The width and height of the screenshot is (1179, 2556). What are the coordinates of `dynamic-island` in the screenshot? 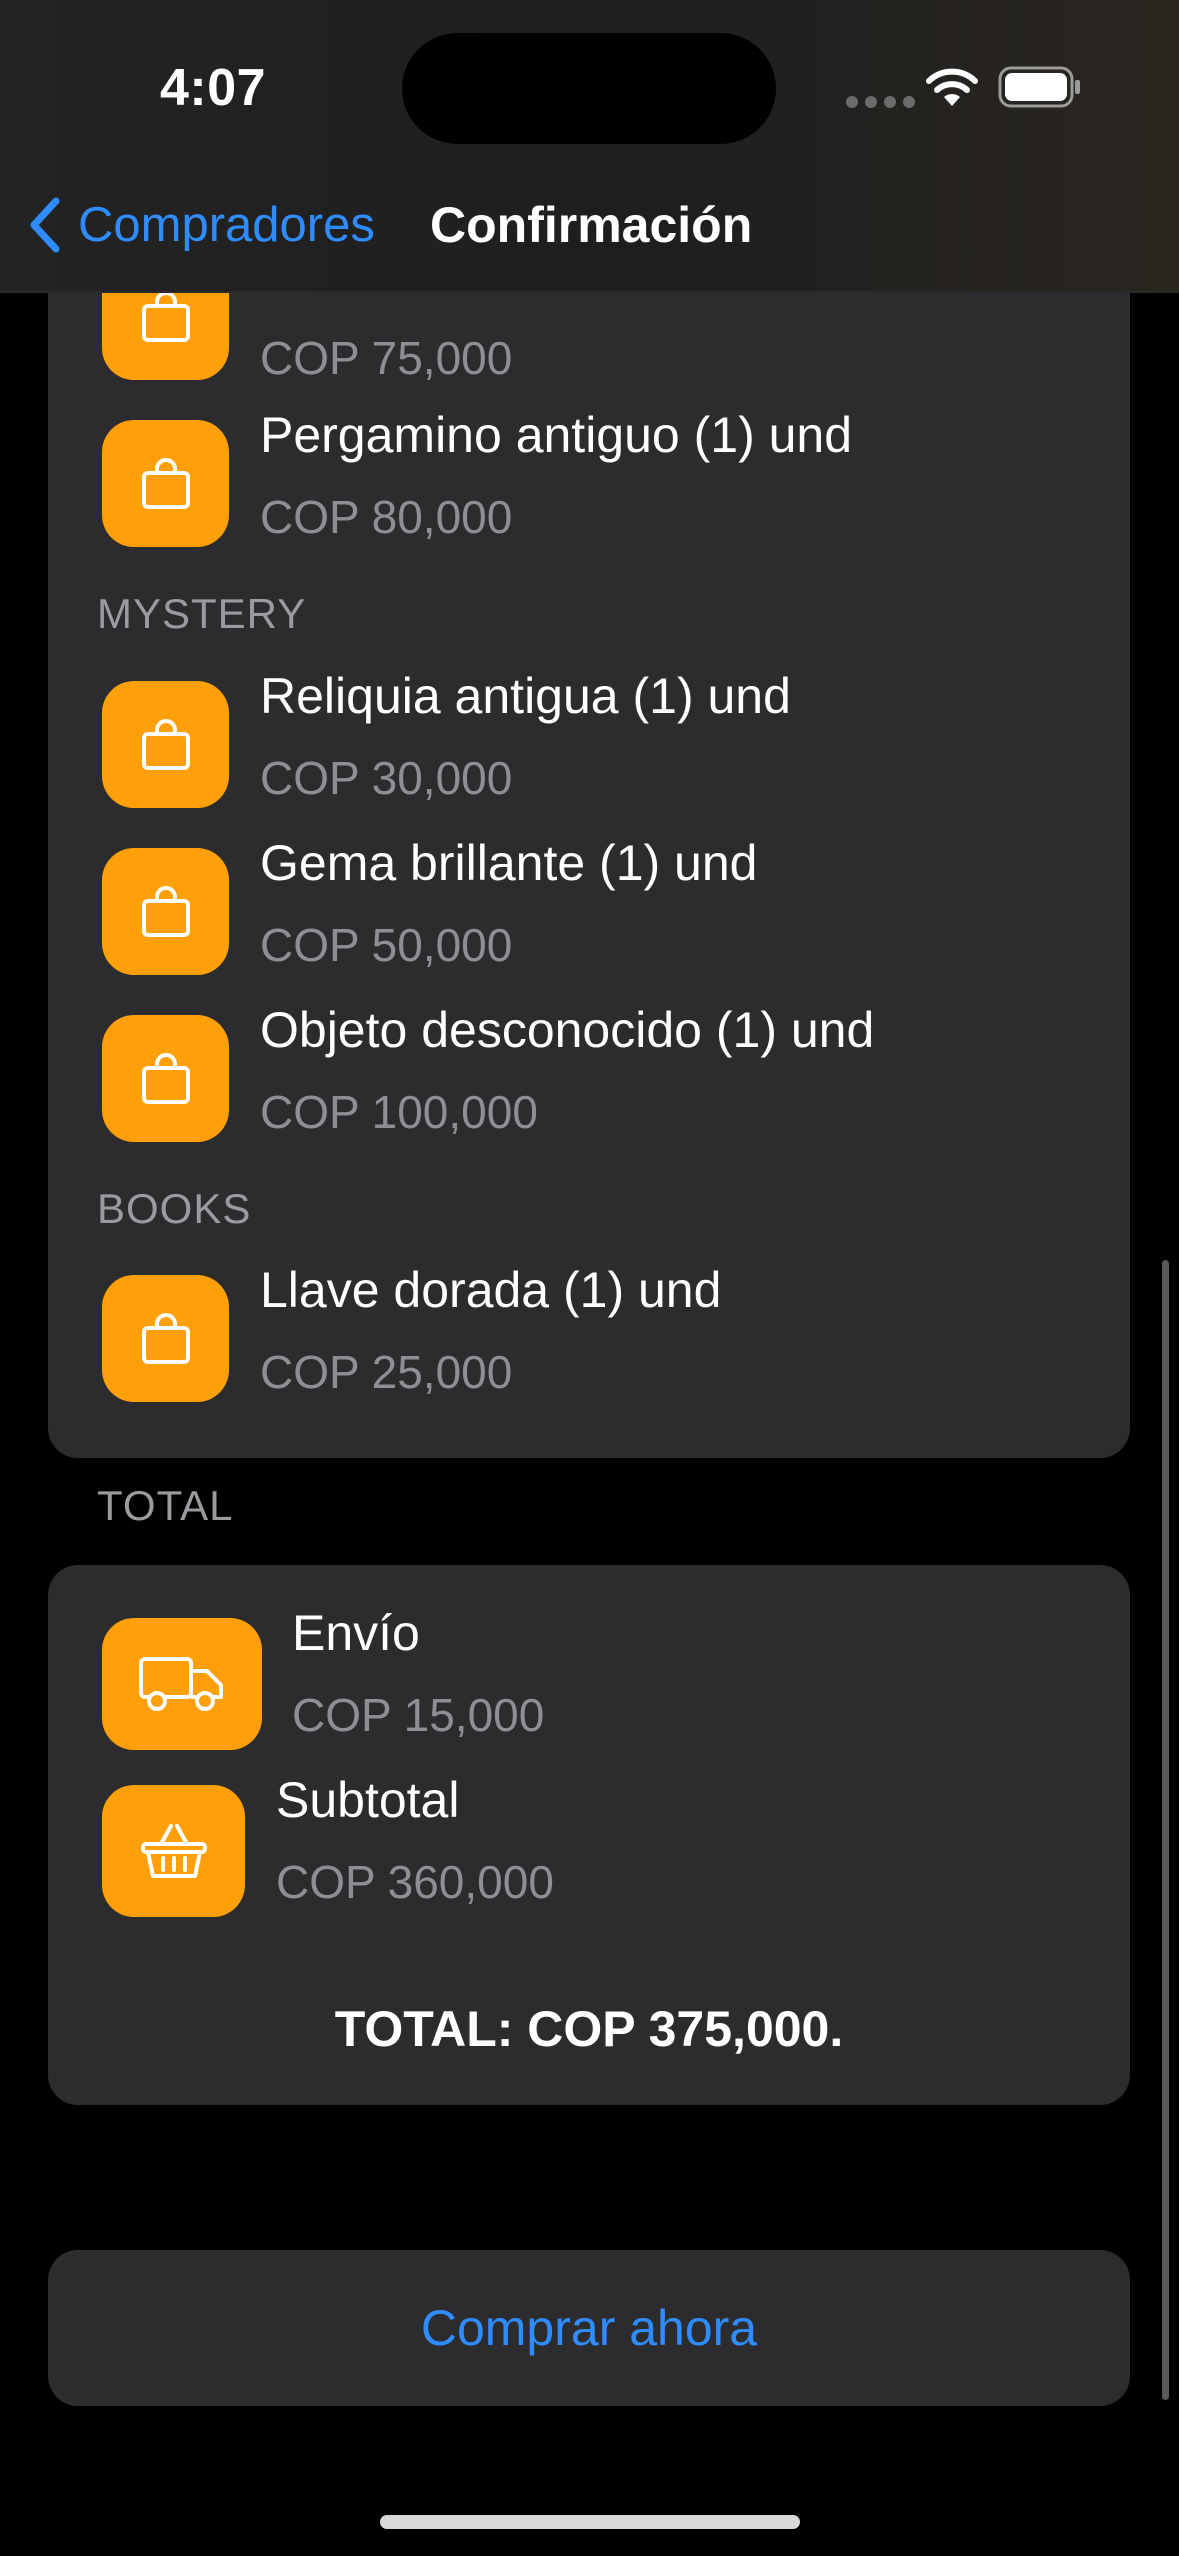 It's located at (589, 88).